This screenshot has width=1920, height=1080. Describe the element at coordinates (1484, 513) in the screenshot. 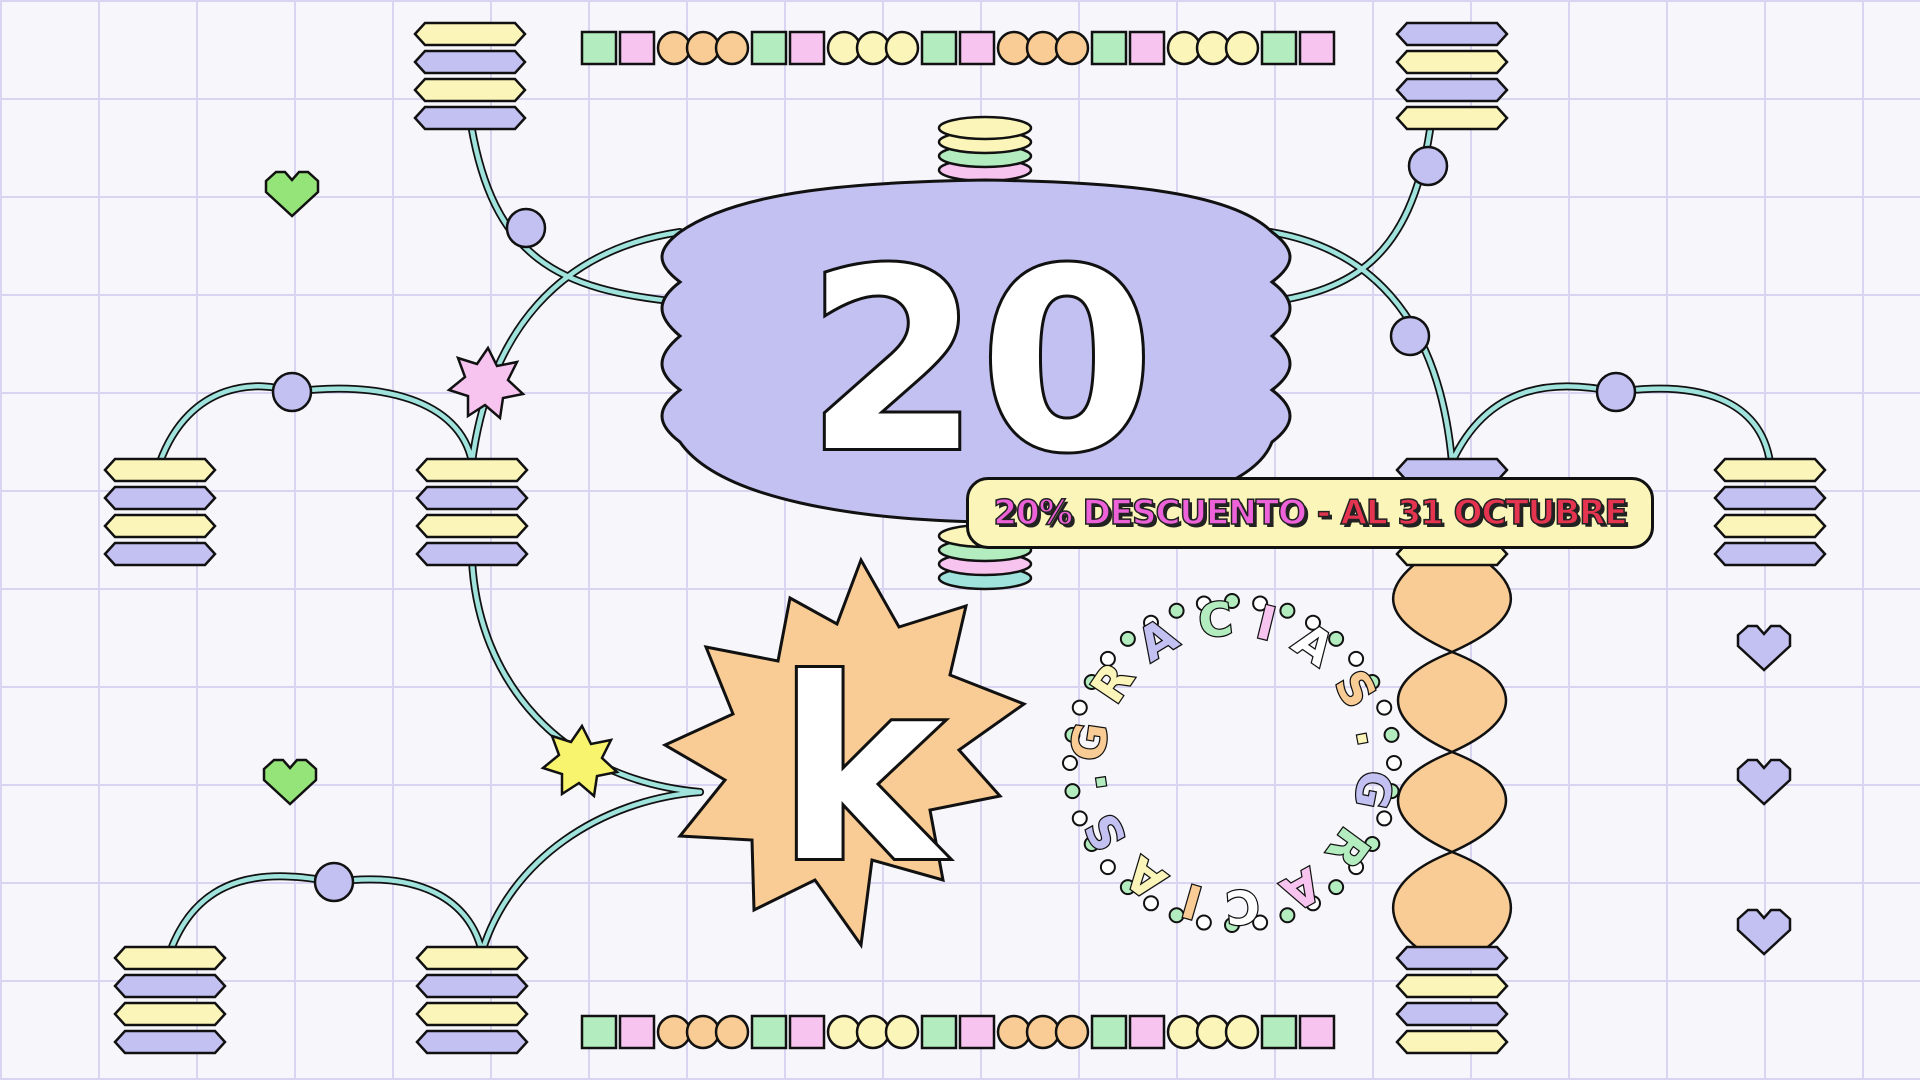

I see `banner-deadline: AL 31 OCTUBRE` at that location.